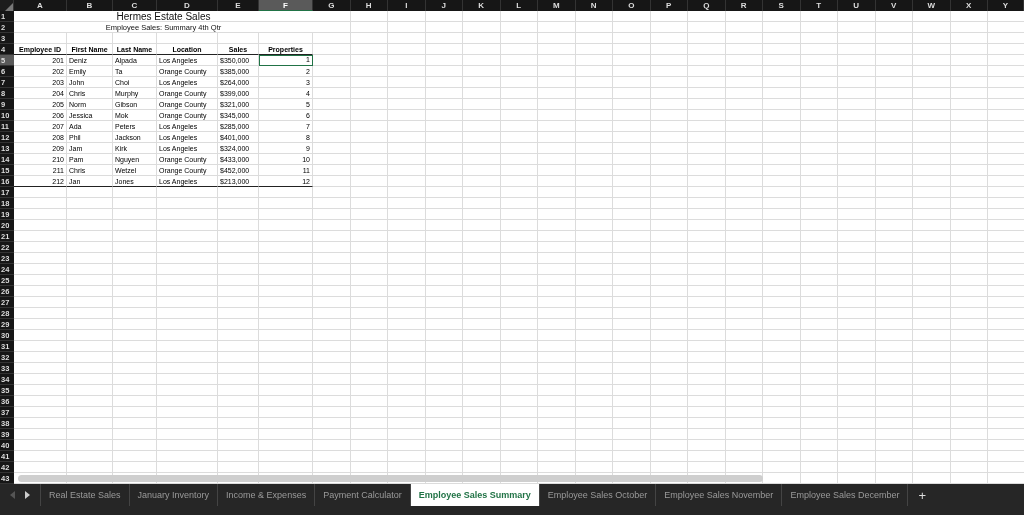 Image resolution: width=1024 pixels, height=515 pixels. What do you see at coordinates (519, 5) in the screenshot?
I see `column-header: L` at bounding box center [519, 5].